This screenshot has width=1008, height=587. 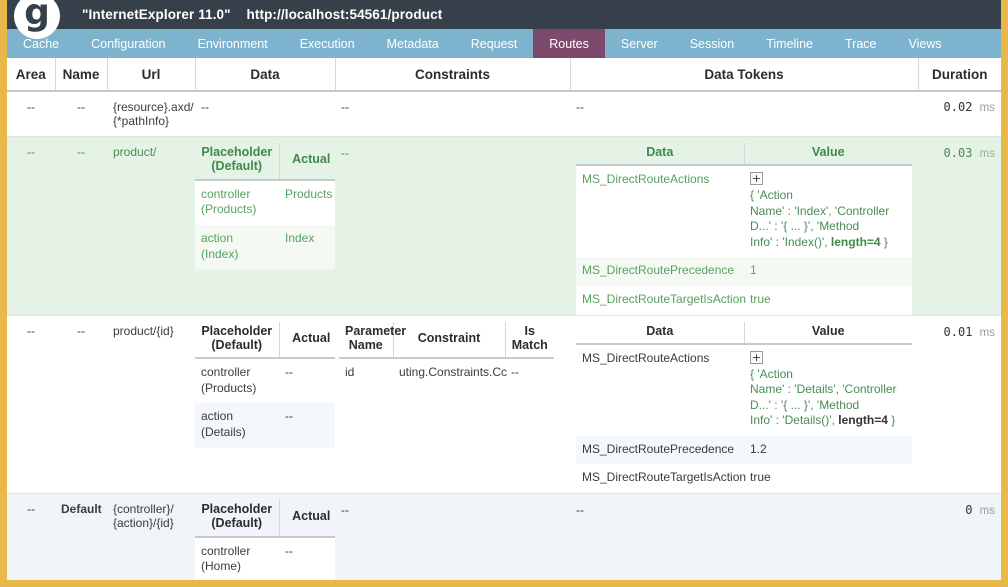 What do you see at coordinates (37, 16) in the screenshot?
I see `glimpse-g-glyph: g` at bounding box center [37, 16].